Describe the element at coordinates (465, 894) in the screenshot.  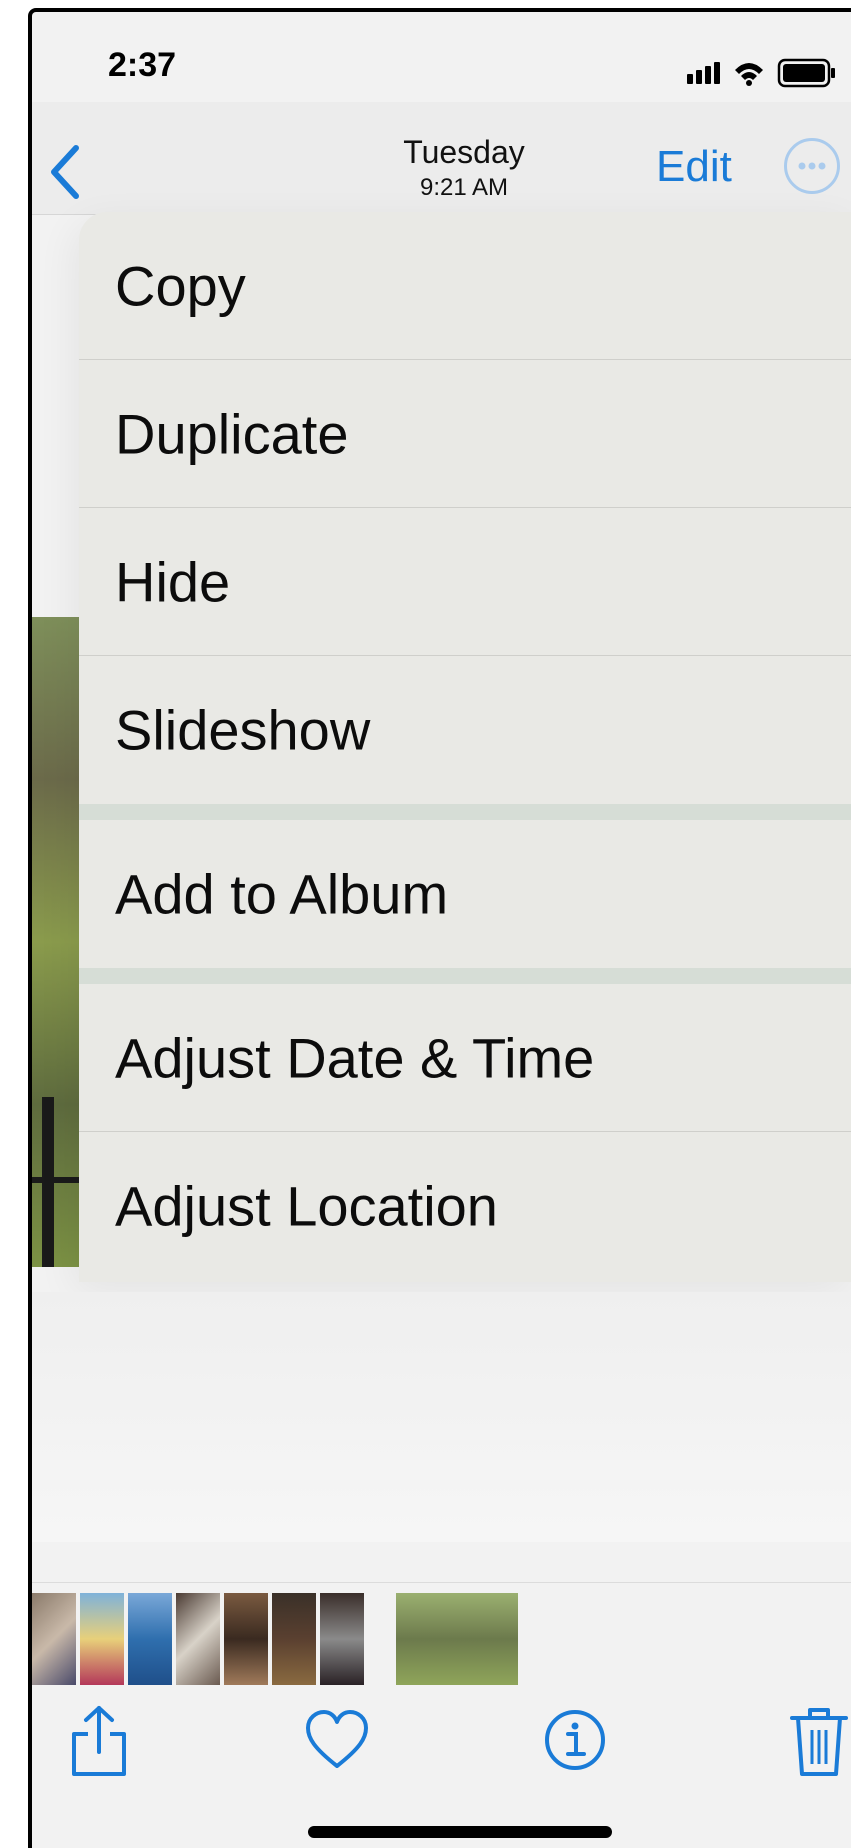
I see `menu-item-add-to-album: Add to Album` at that location.